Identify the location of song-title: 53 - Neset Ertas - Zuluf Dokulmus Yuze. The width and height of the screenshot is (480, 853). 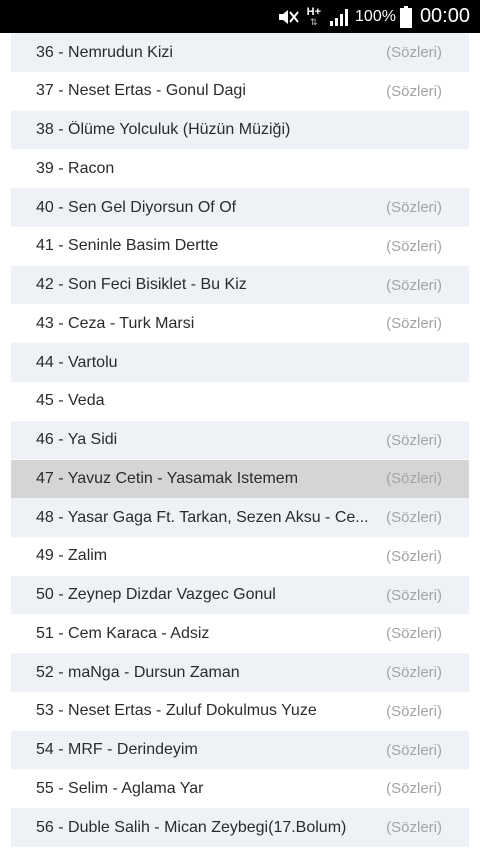
(176, 711).